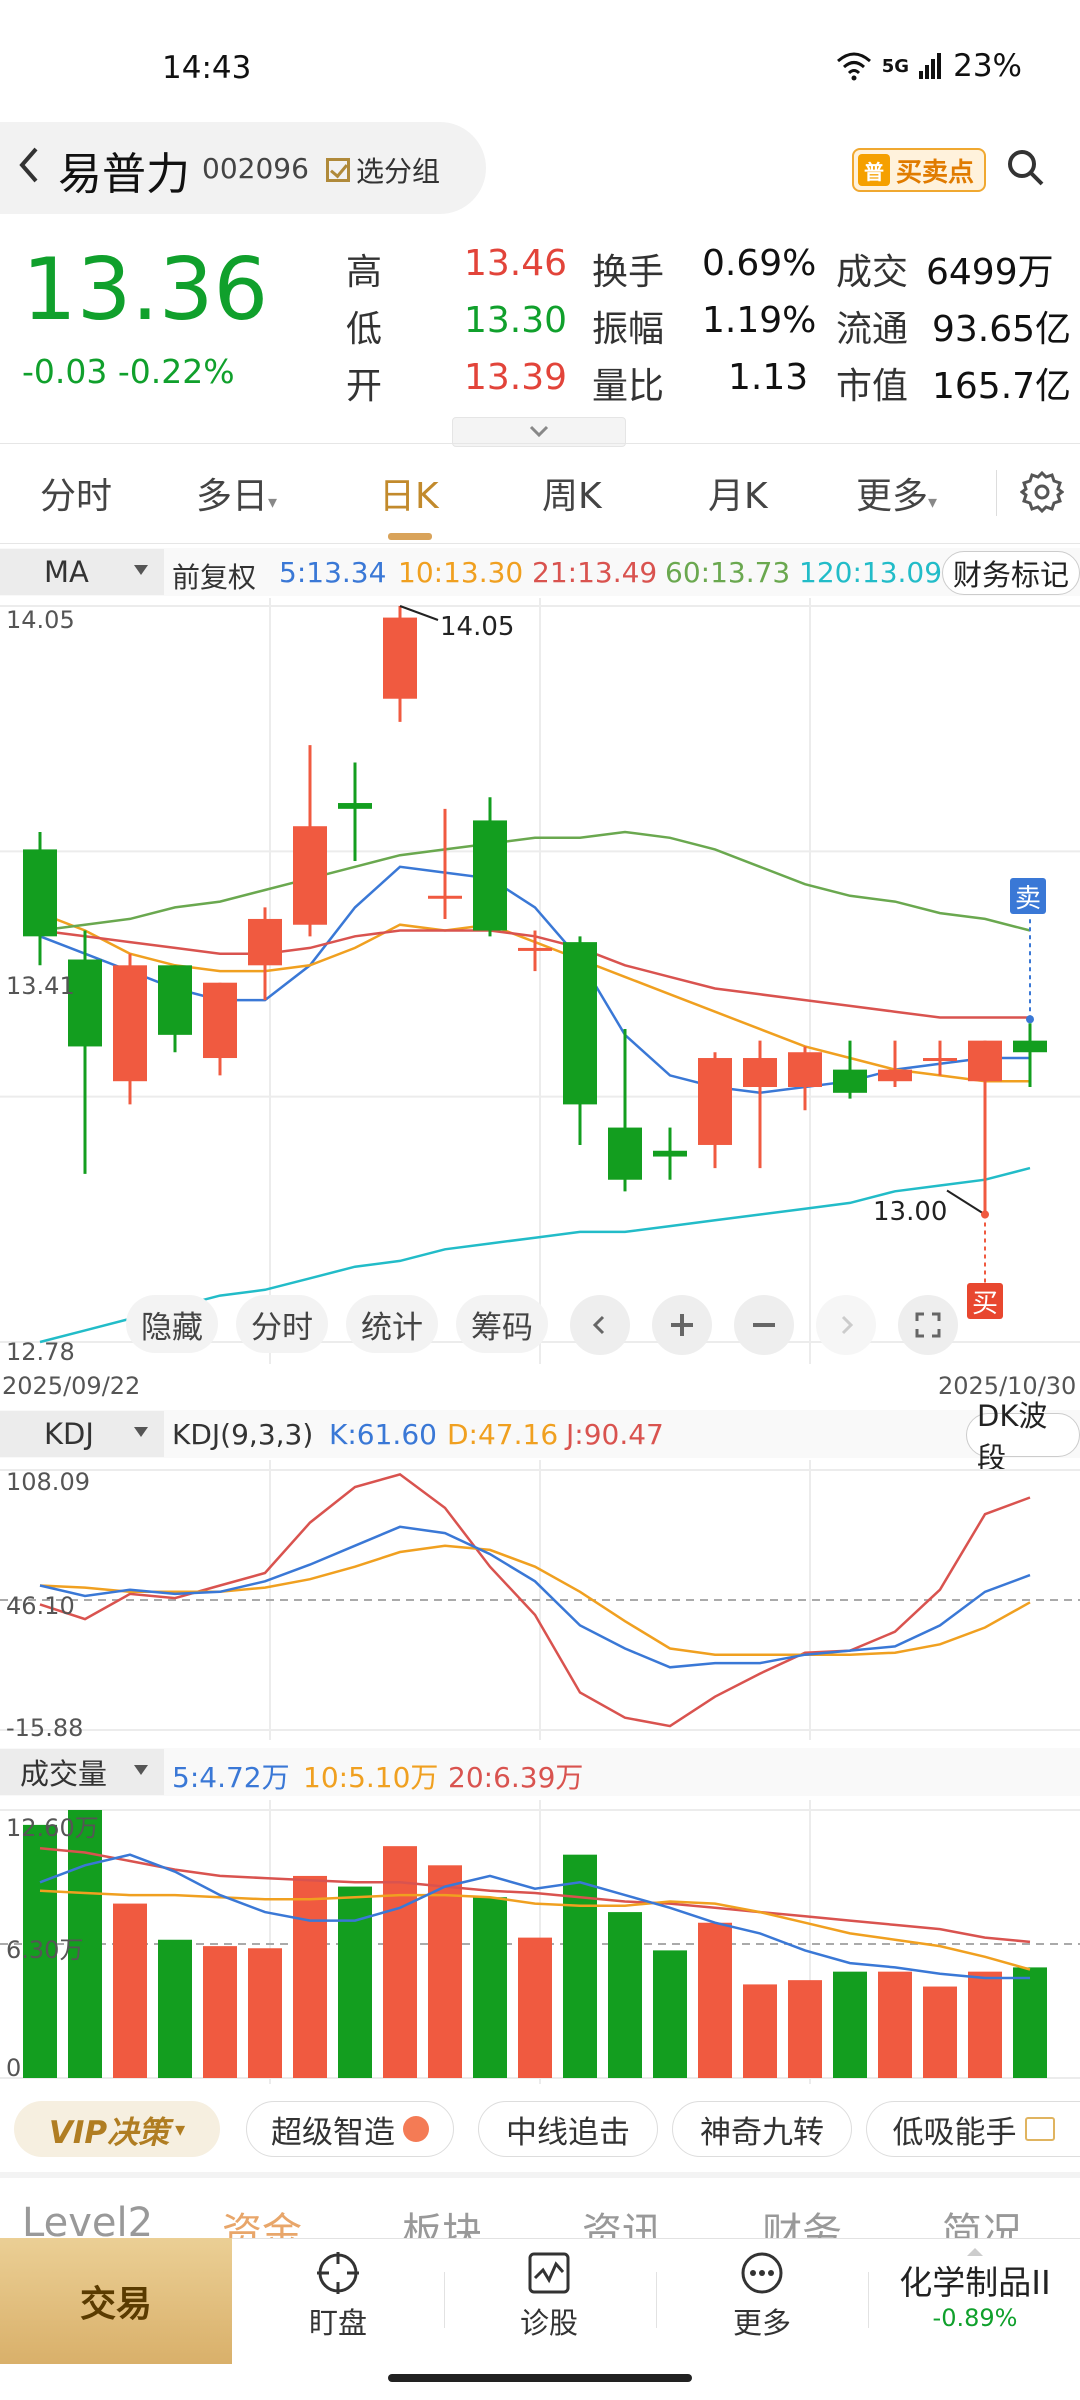 The image size is (1080, 2400). I want to click on strategy-chip: 低吸能手, so click(973, 2129).